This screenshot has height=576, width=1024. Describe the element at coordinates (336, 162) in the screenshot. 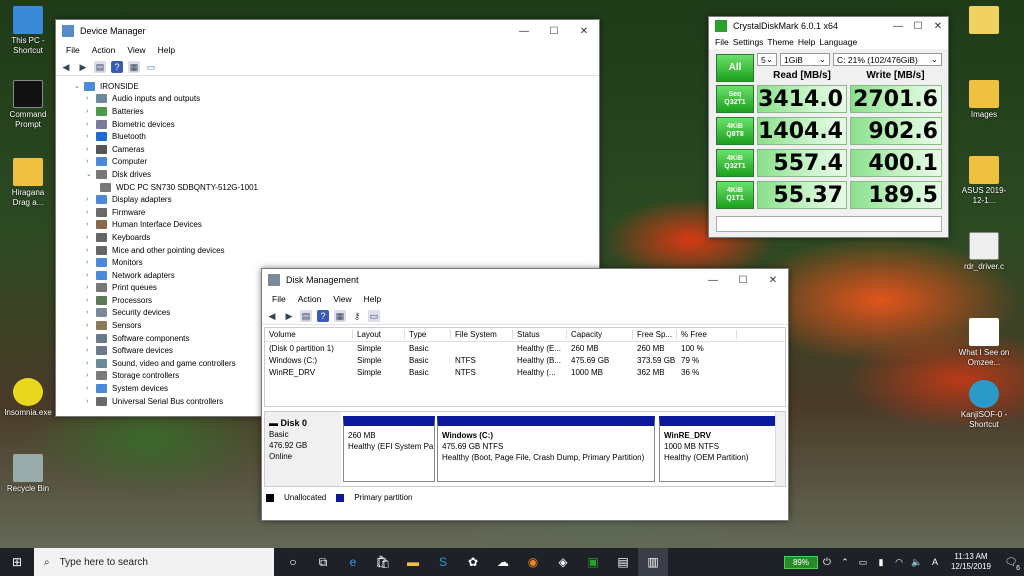

I see `tree-category-item: › Computer` at that location.